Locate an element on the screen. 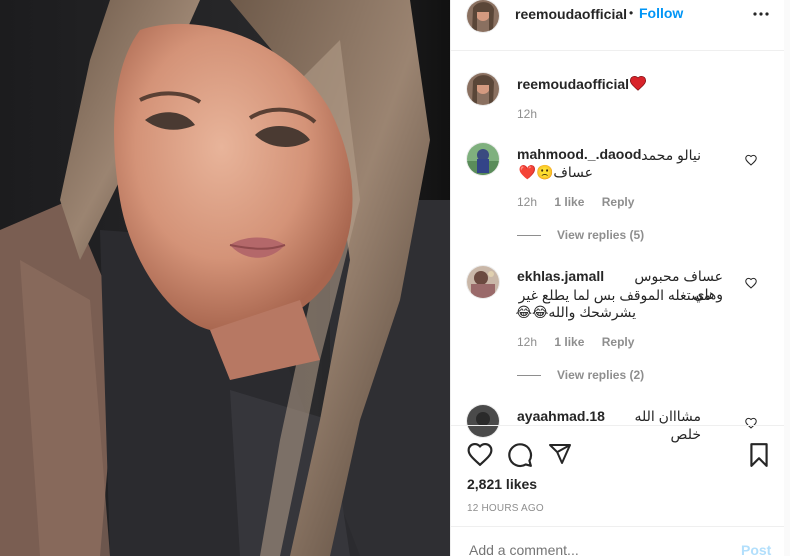  send-icon is located at coordinates (560, 456).